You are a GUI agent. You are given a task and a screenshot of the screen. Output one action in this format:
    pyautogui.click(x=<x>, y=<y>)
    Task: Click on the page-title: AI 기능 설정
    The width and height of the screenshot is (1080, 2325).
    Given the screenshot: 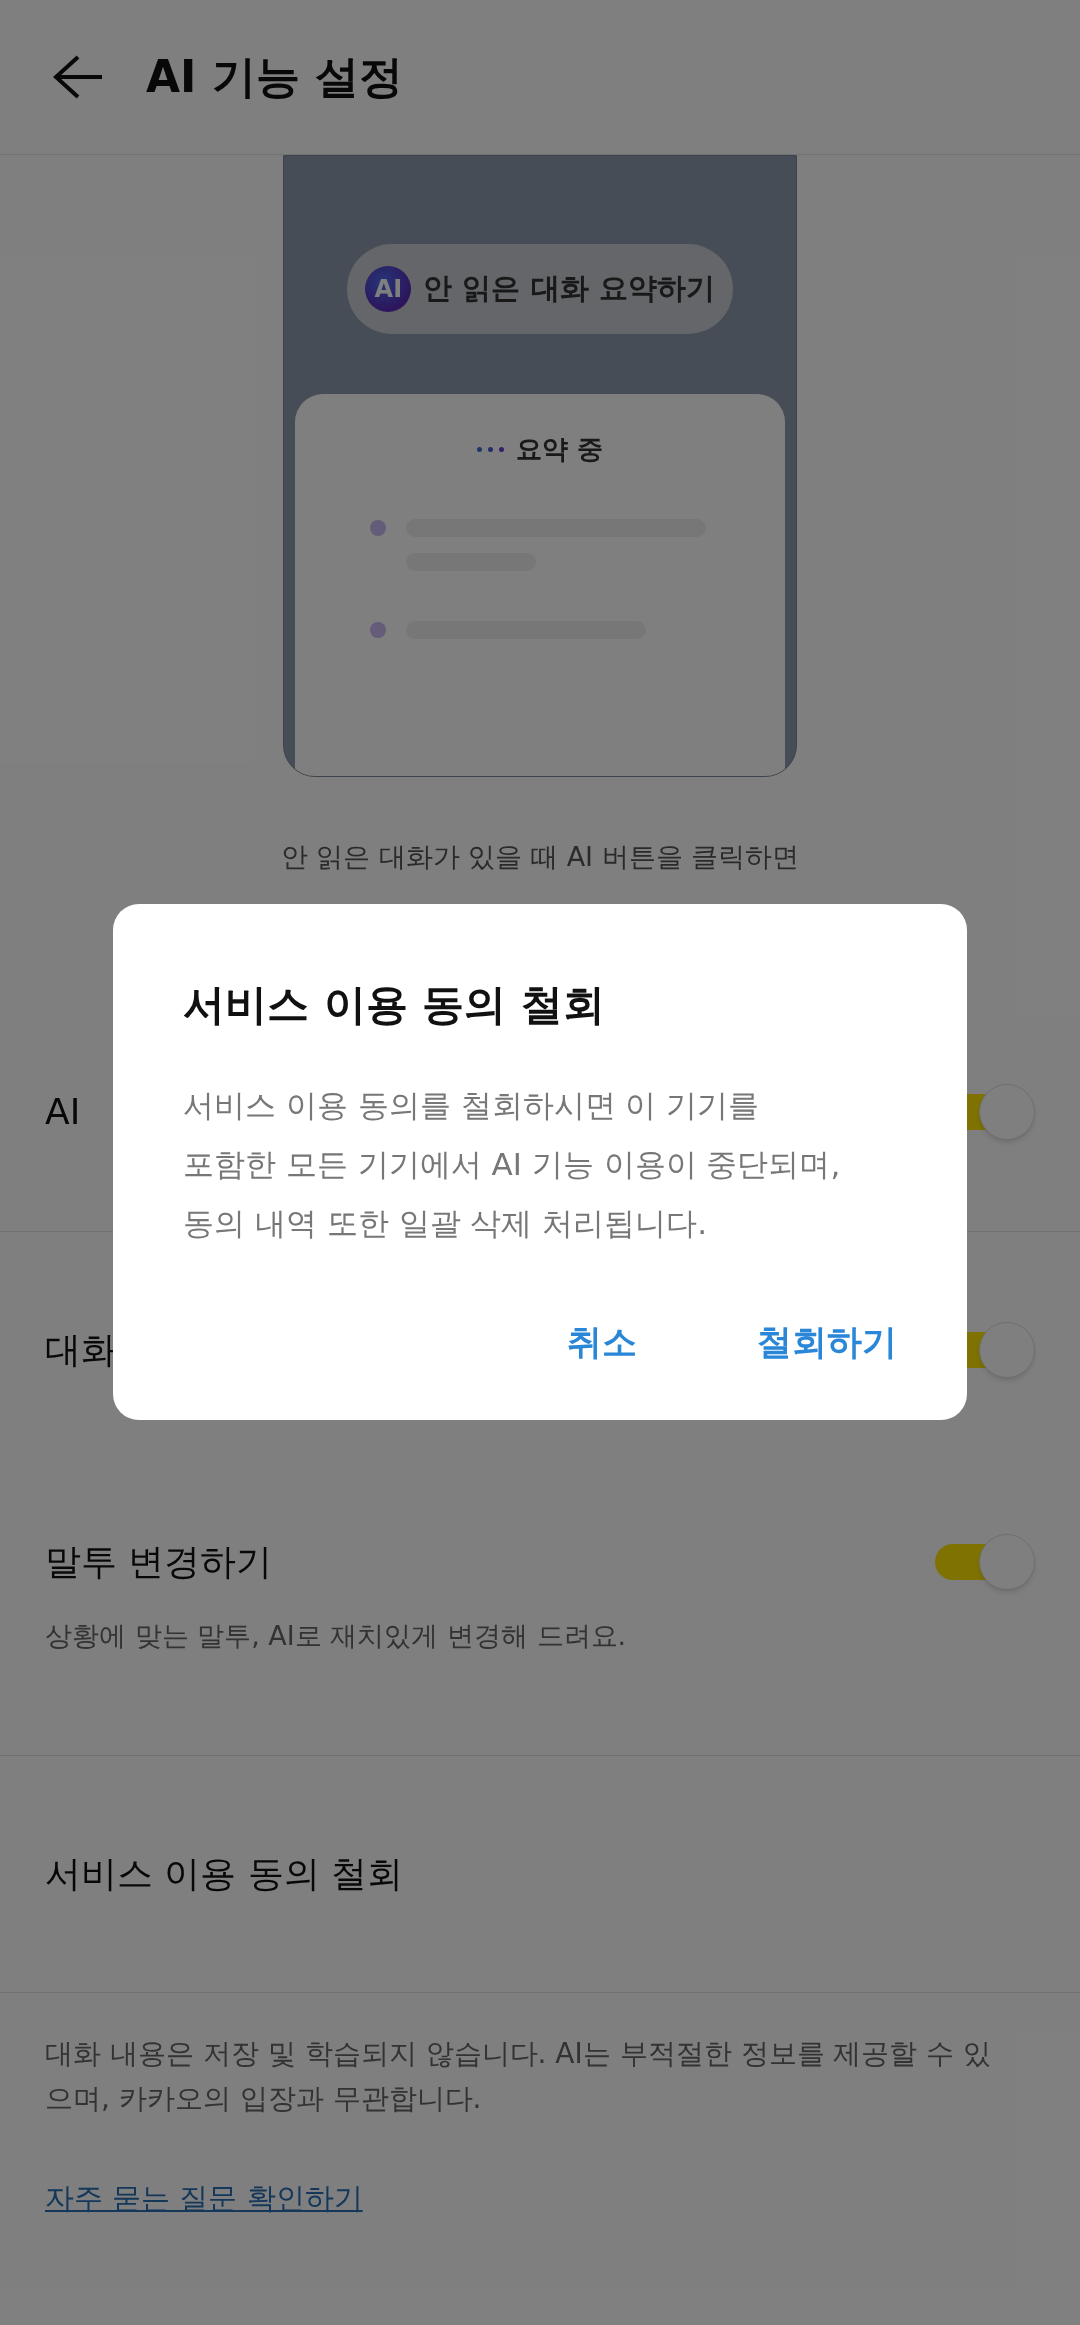 What is the action you would take?
    pyautogui.click(x=275, y=77)
    